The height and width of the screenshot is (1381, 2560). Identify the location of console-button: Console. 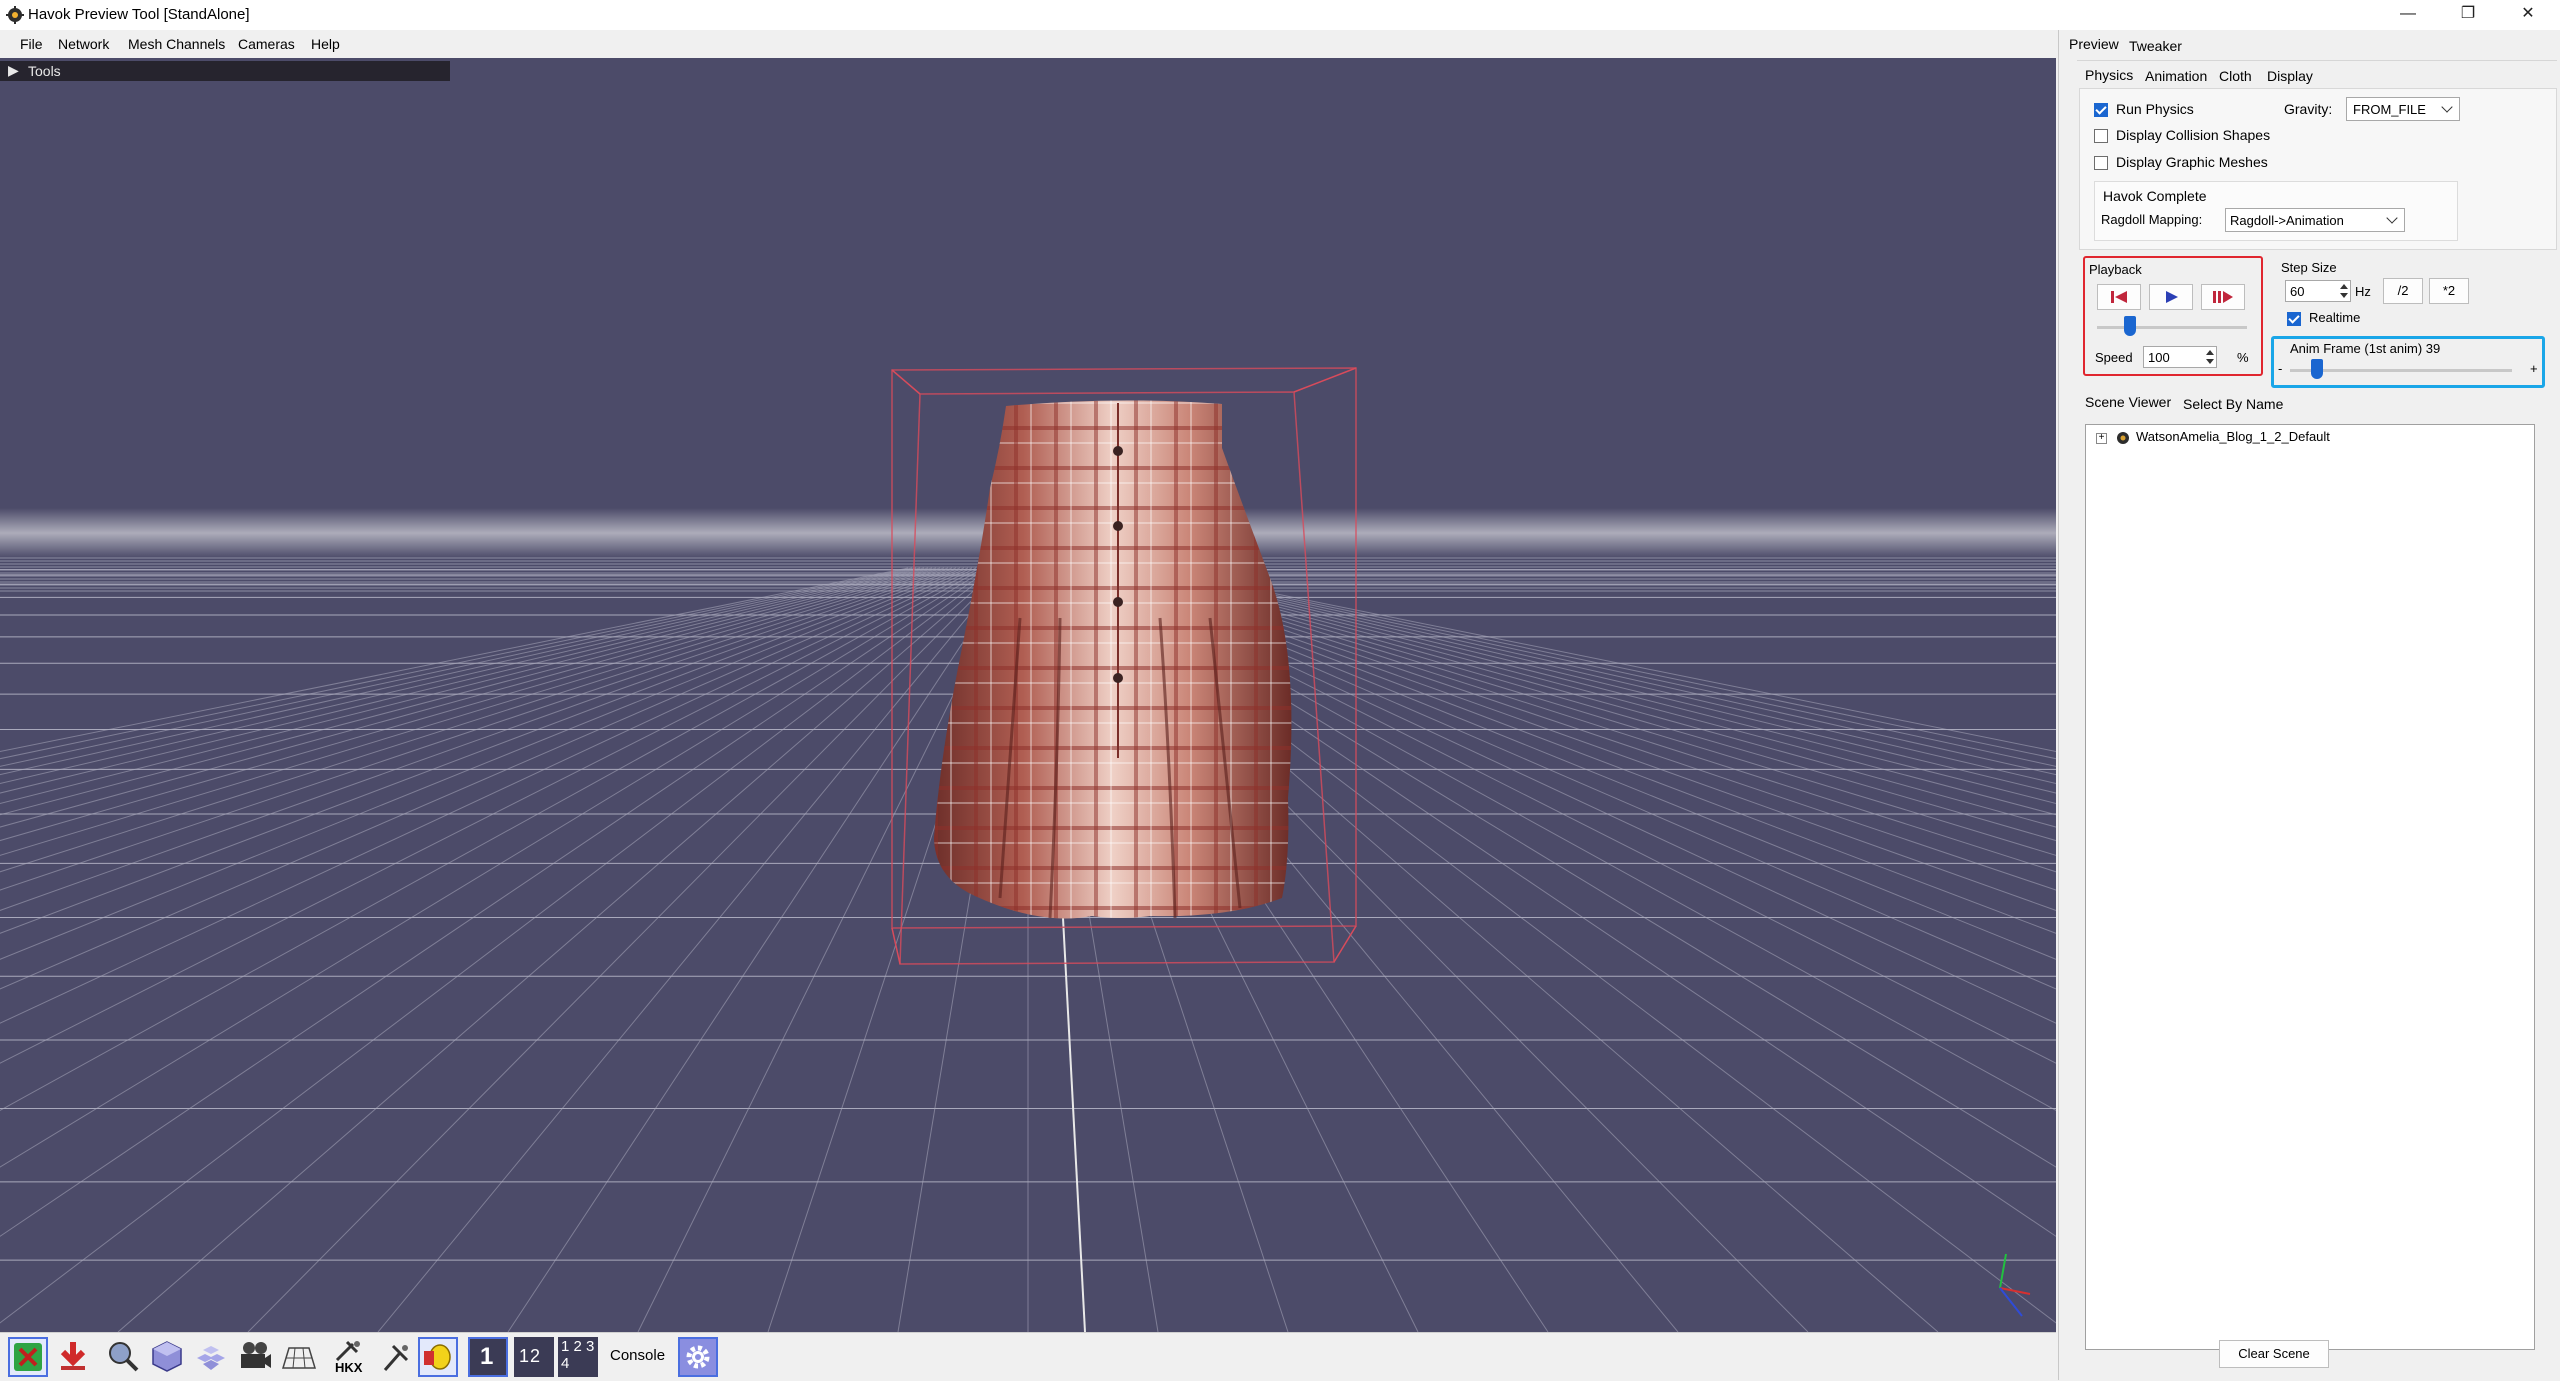
(637, 1355).